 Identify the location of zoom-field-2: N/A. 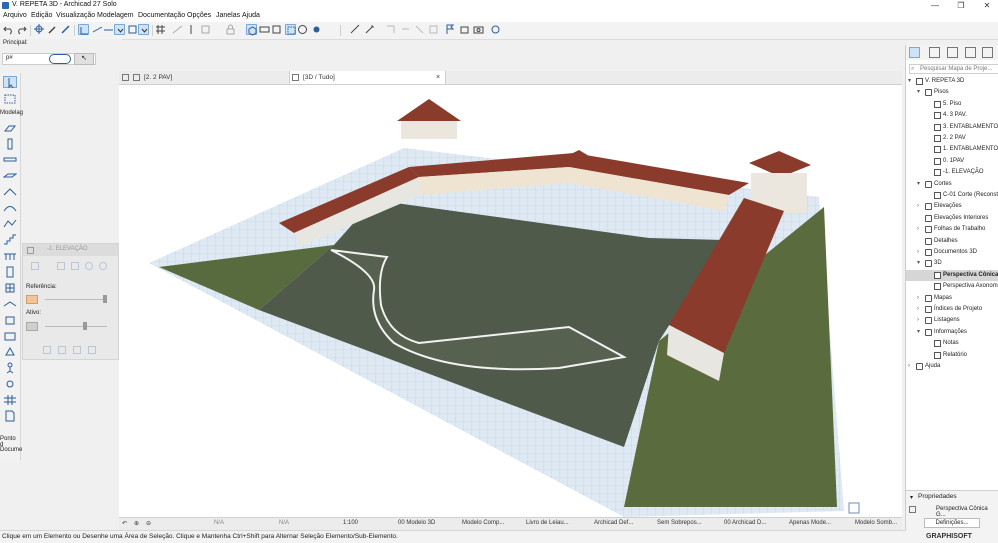
(284, 523).